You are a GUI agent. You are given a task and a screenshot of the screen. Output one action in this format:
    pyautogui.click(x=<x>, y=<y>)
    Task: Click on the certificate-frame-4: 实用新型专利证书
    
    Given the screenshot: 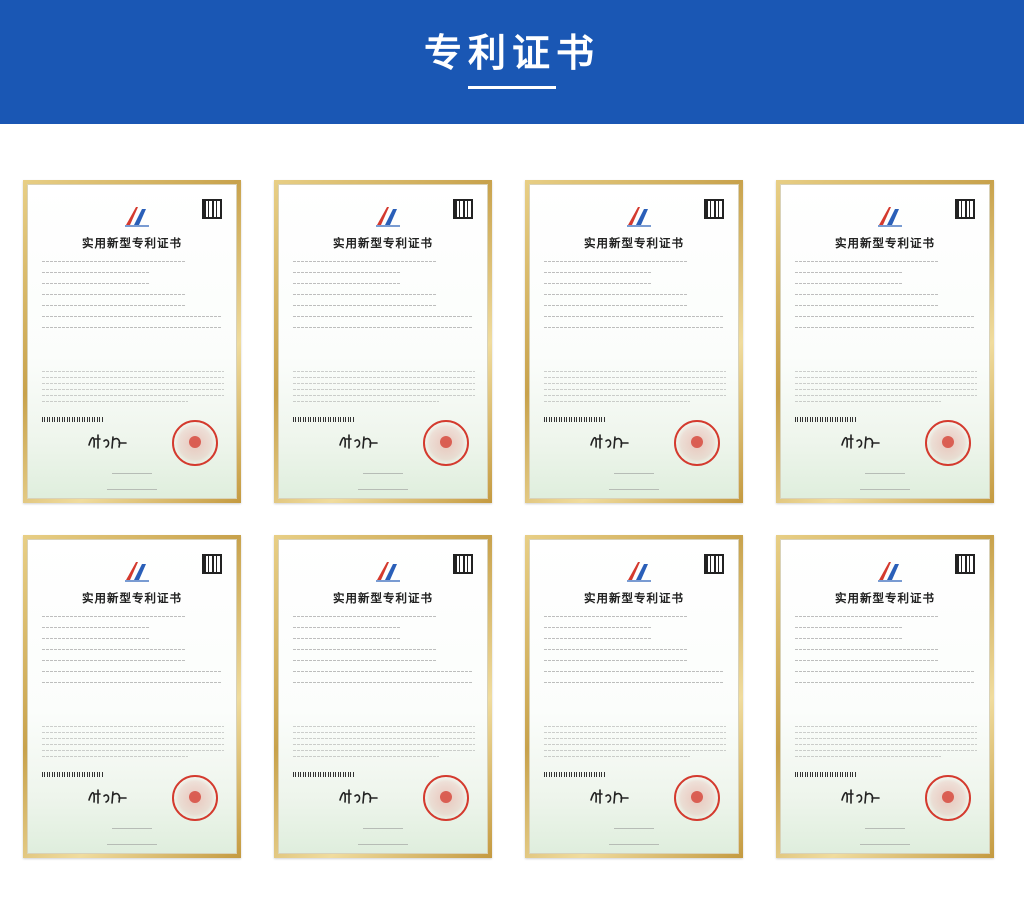 What is the action you would take?
    pyautogui.click(x=885, y=341)
    